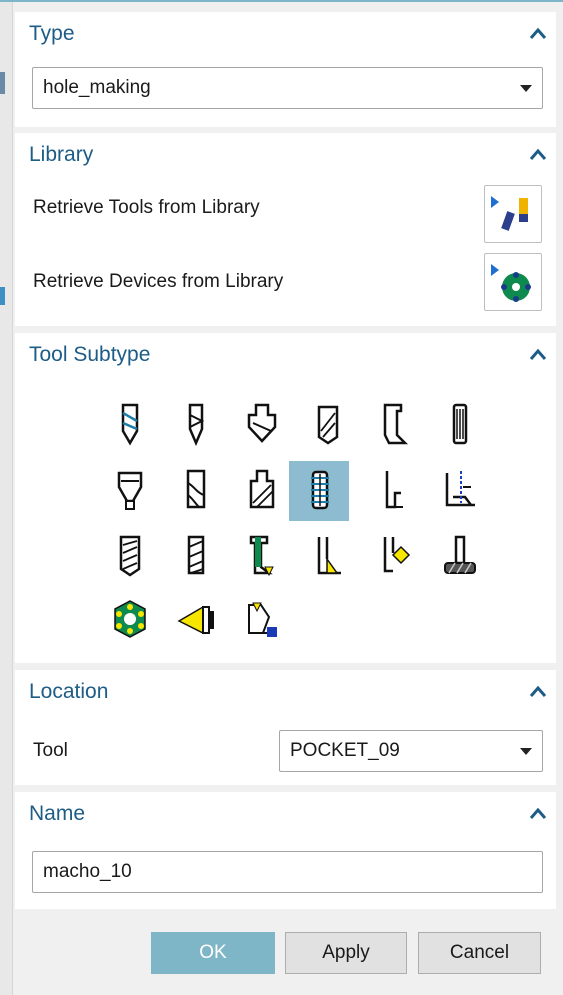 The width and height of the screenshot is (563, 995). What do you see at coordinates (90, 354) in the screenshot?
I see `tool-subtype-section-title: Tool Subtype` at bounding box center [90, 354].